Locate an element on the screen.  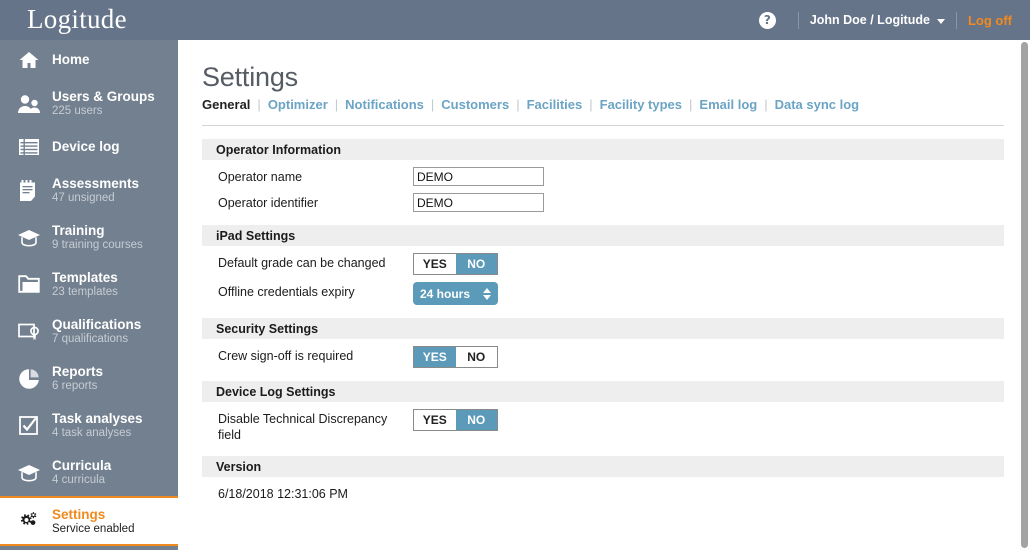
training-icon is located at coordinates (29, 238).